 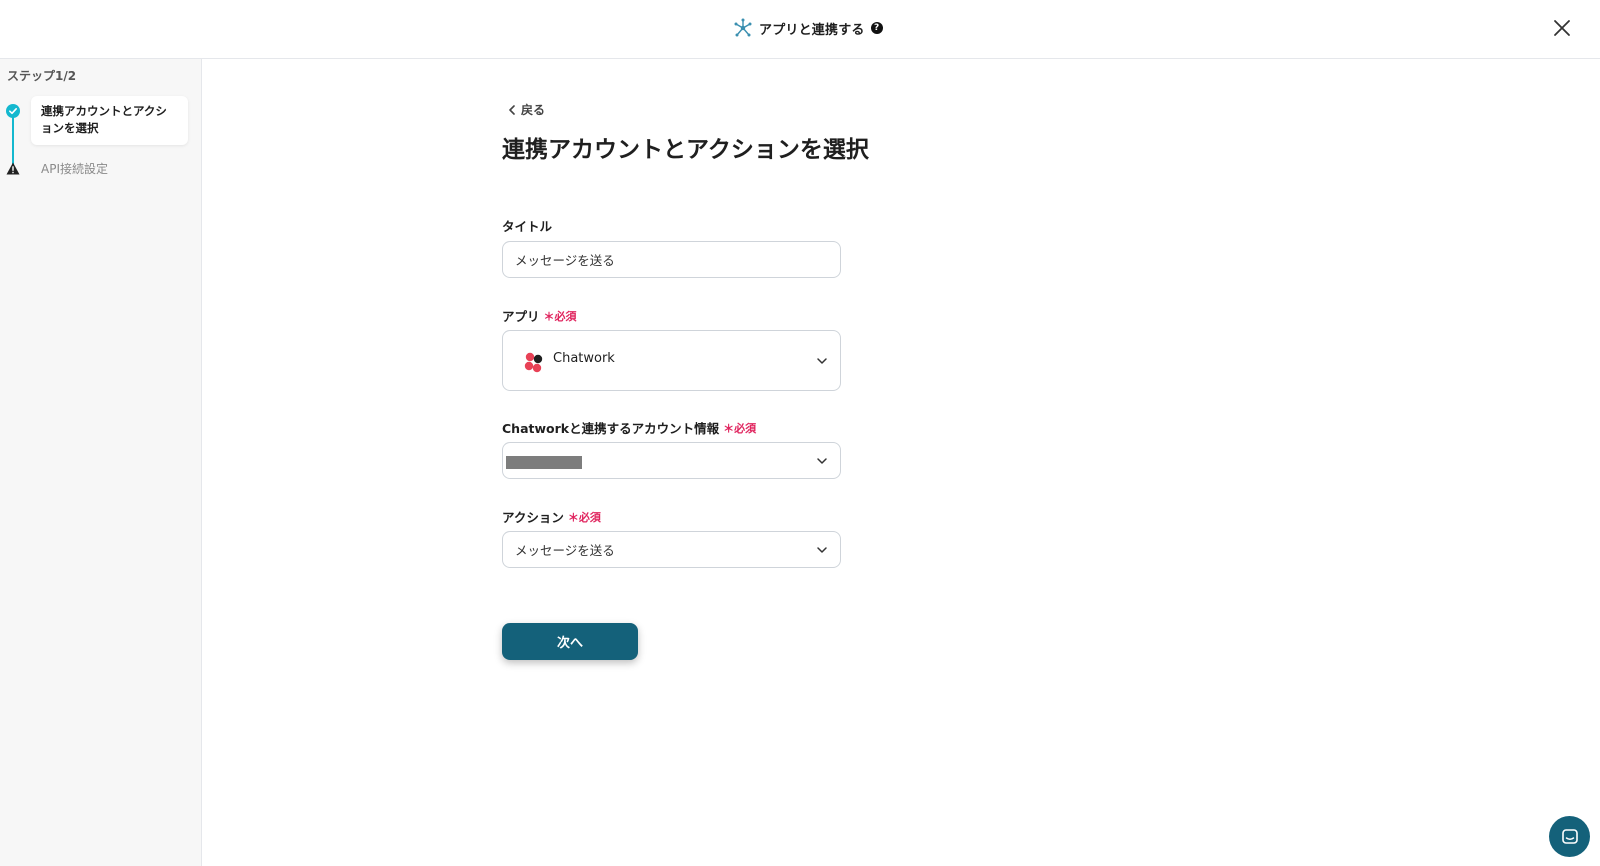 I want to click on title-field-label: タイトル, so click(x=527, y=225).